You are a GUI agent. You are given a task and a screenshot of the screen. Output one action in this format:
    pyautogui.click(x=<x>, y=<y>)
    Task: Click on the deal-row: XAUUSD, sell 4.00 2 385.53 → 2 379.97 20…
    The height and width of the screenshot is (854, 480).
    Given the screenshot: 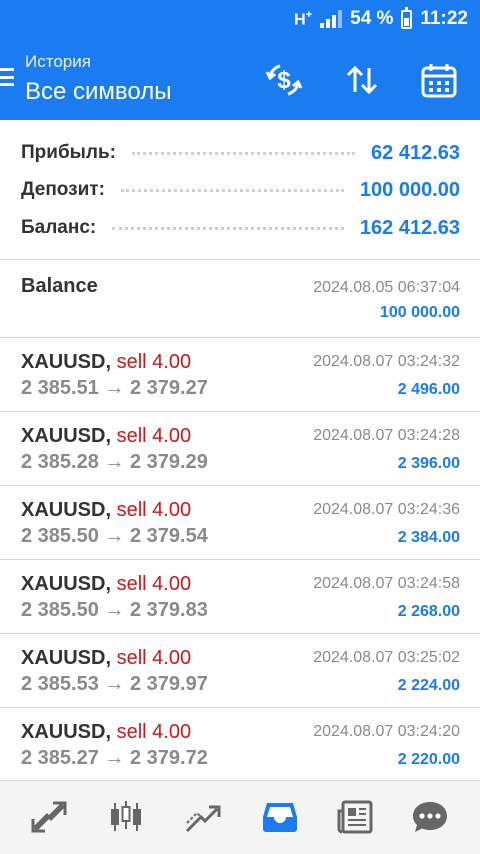 What is the action you would take?
    pyautogui.click(x=240, y=671)
    